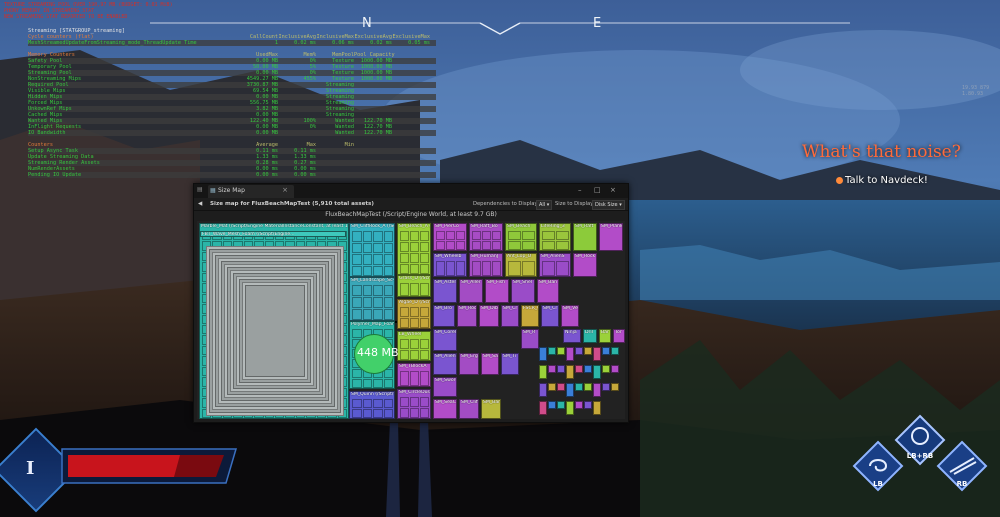 This screenshot has width=1000, height=517. Describe the element at coordinates (486, 237) in the screenshot. I see `treemap-tile: SM_Raft_Bo` at that location.